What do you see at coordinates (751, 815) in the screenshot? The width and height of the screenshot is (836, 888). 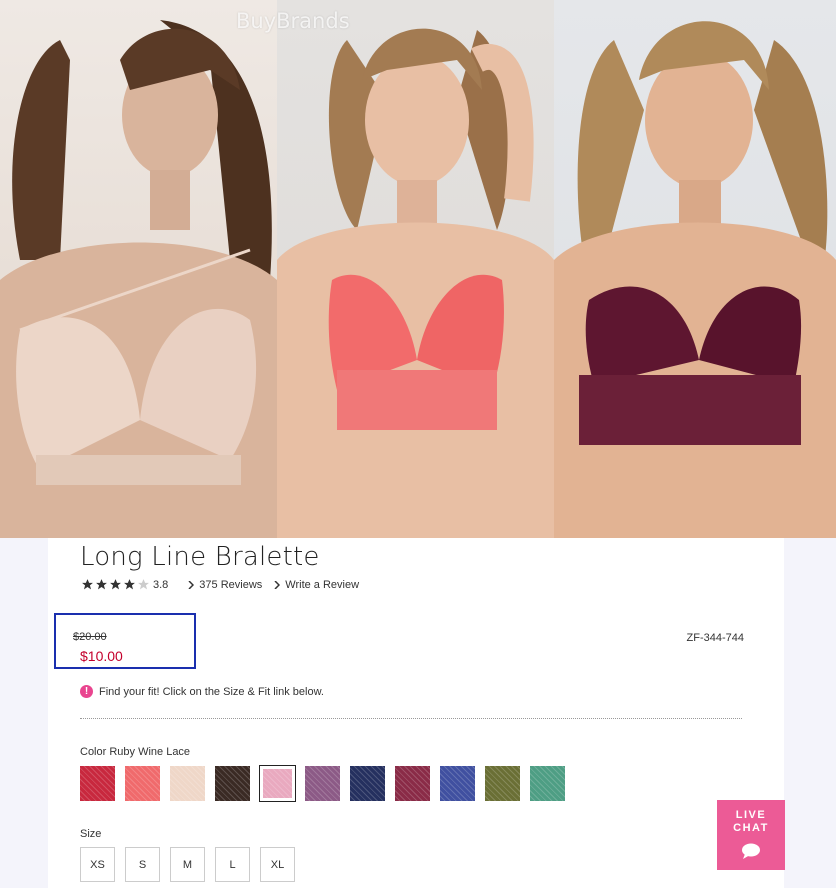 I see `live-chat-line1: LIVE` at bounding box center [751, 815].